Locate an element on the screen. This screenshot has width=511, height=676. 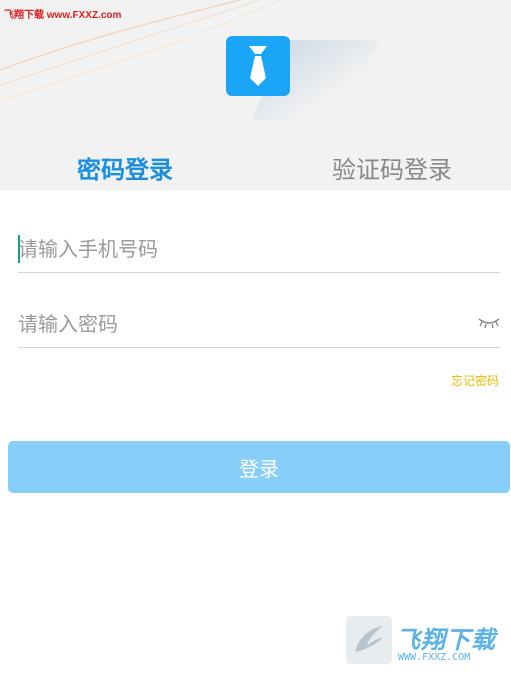
text-caret is located at coordinates (19, 249).